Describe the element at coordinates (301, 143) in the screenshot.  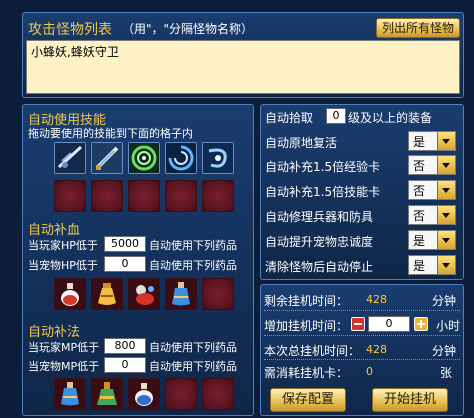
I see `option-label-revive: 自动原地复活` at that location.